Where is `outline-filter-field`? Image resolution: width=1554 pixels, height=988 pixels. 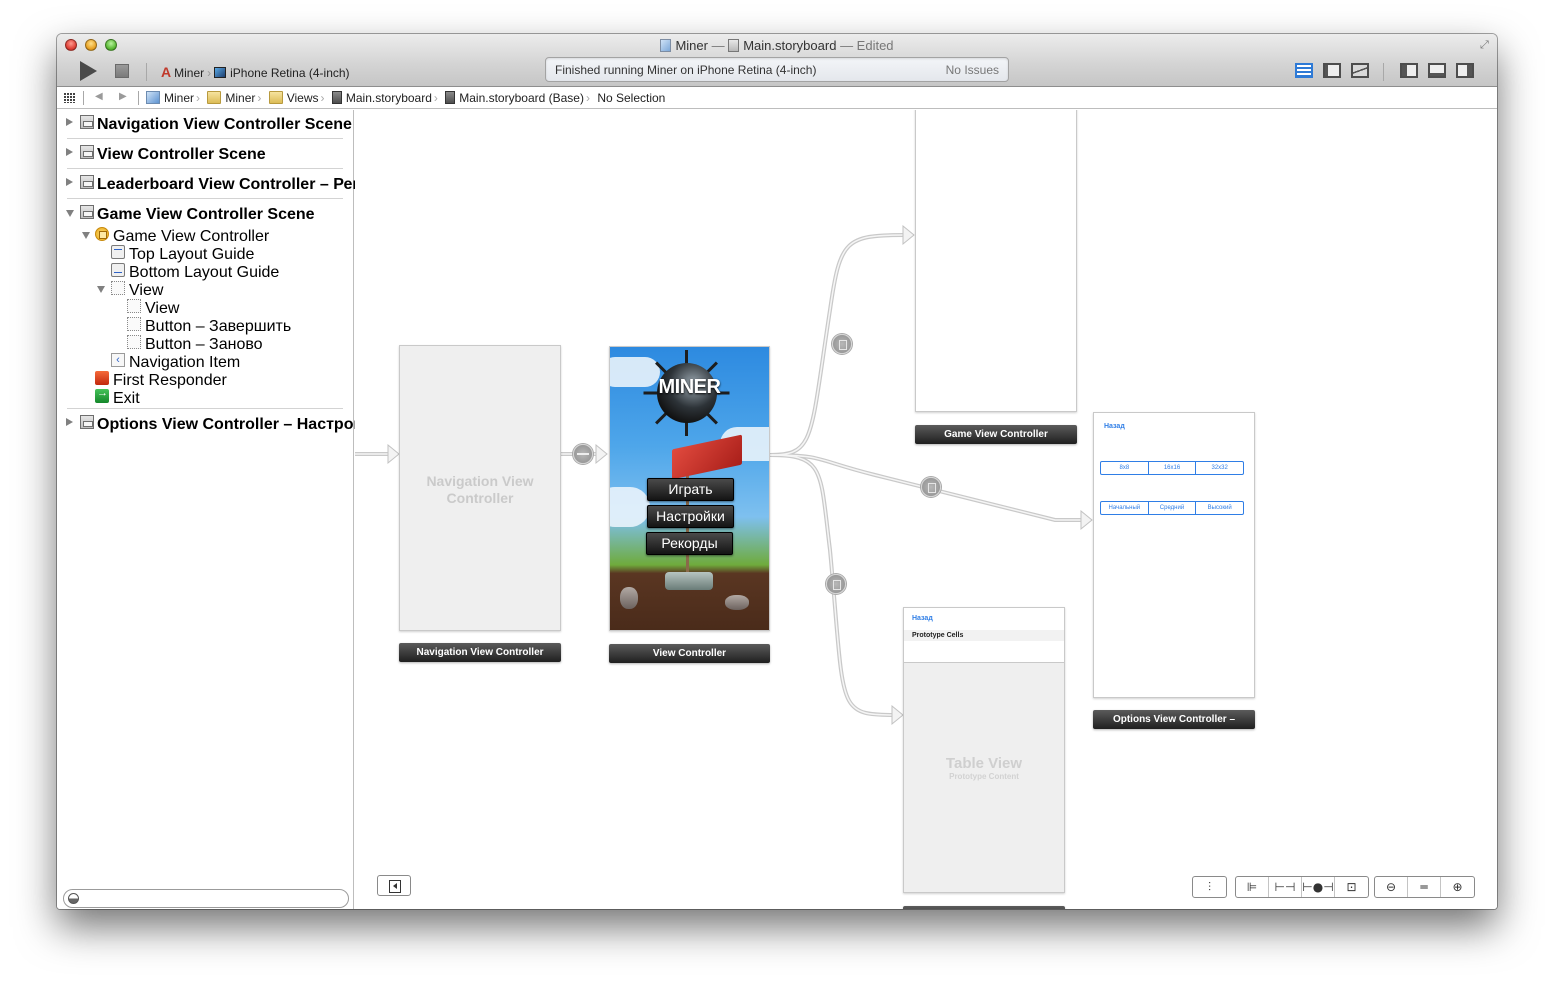 outline-filter-field is located at coordinates (206, 898).